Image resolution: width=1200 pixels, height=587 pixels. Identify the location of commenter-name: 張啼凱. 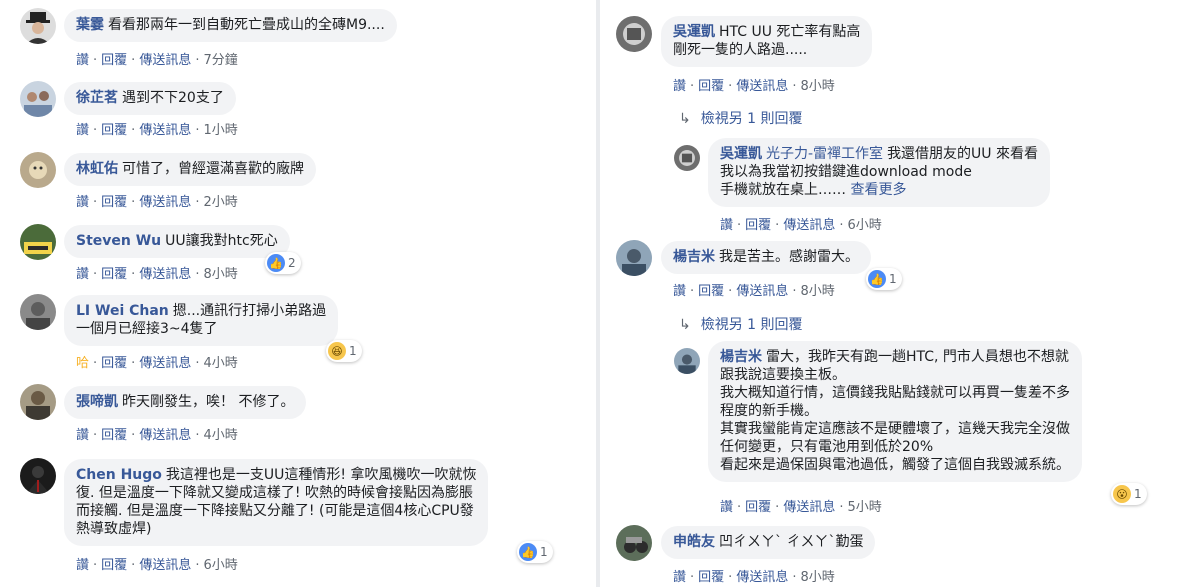
(97, 402).